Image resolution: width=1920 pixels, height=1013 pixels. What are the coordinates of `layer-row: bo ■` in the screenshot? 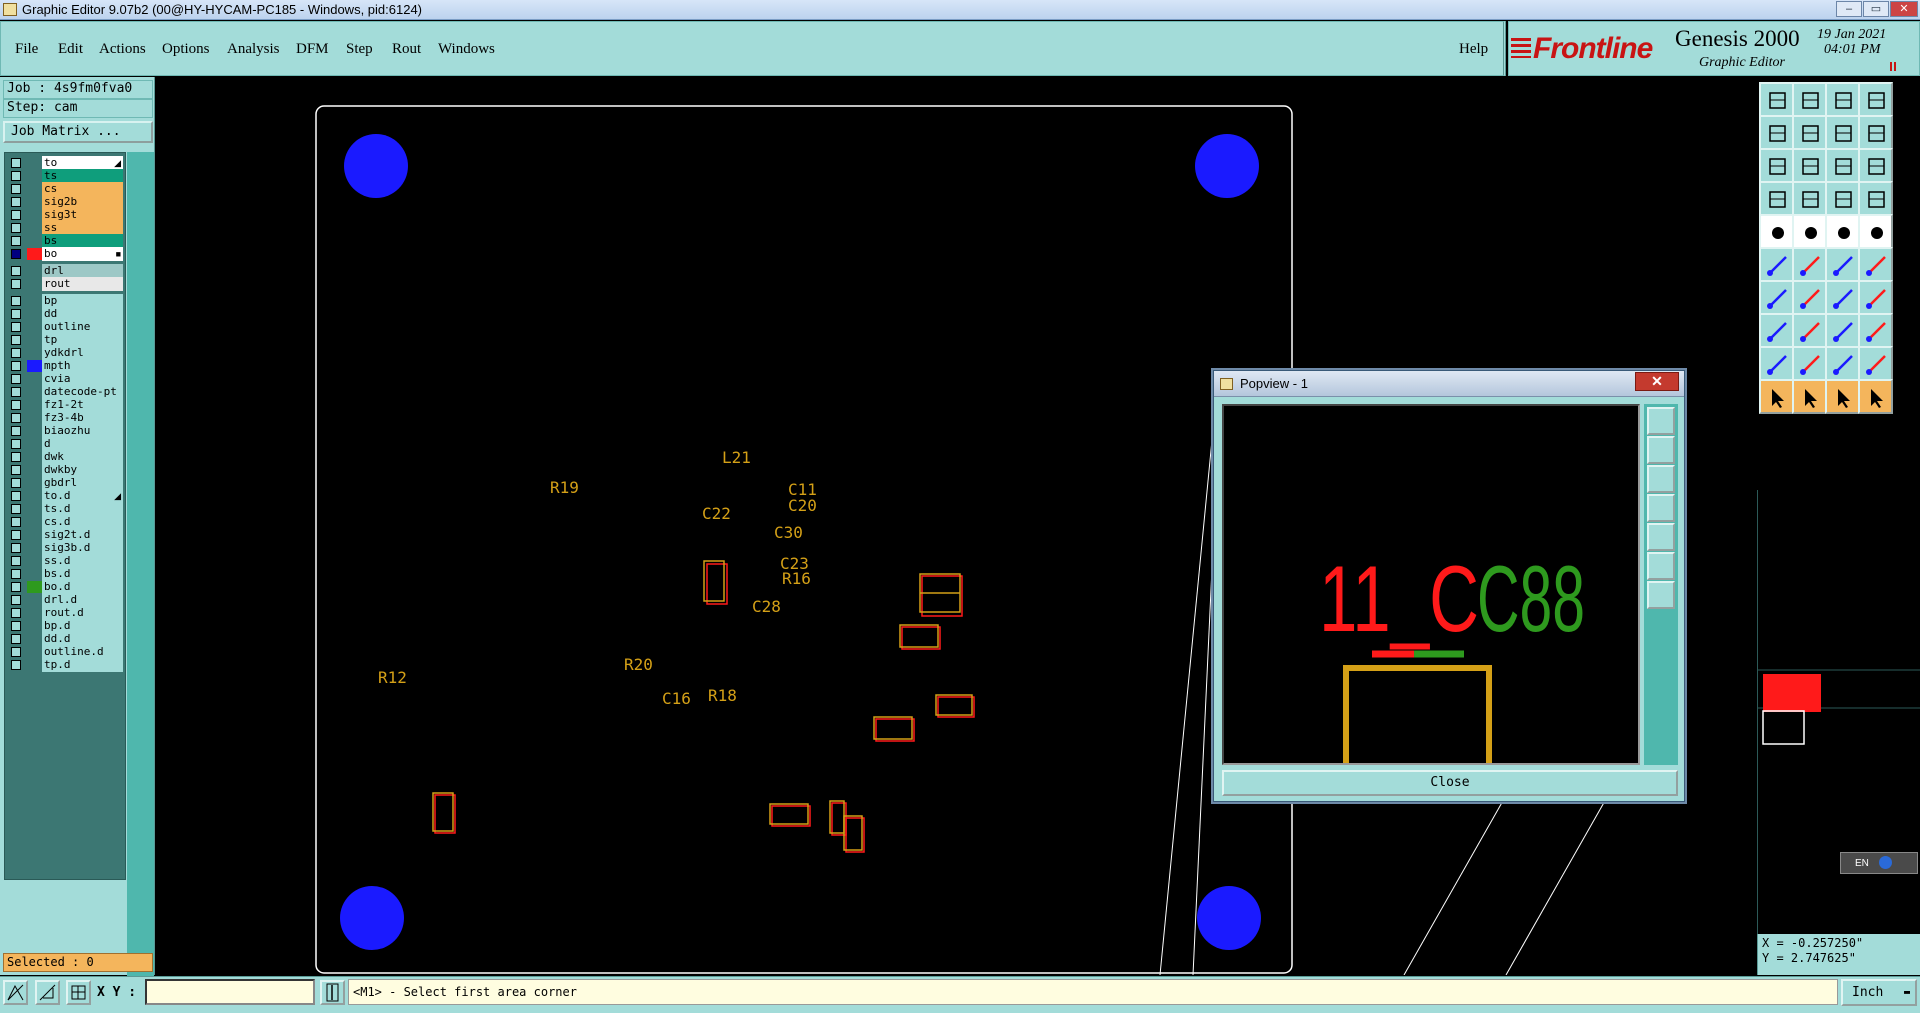 It's located at (66, 254).